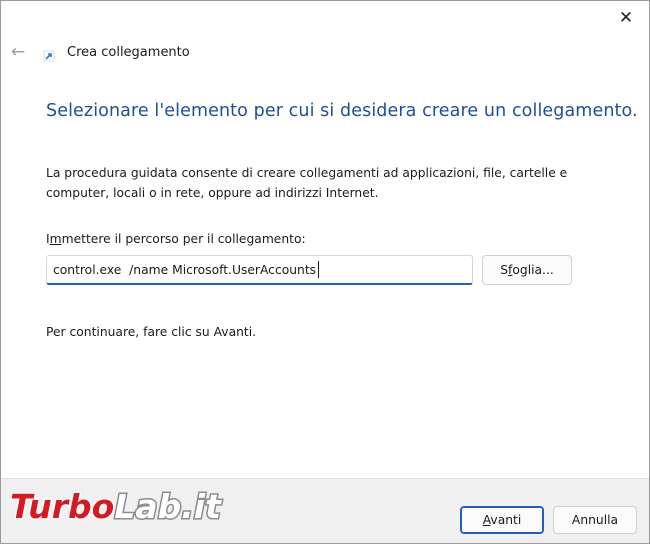 Image resolution: width=650 pixels, height=544 pixels. Describe the element at coordinates (325, 18) in the screenshot. I see `title-bar: ✕` at that location.